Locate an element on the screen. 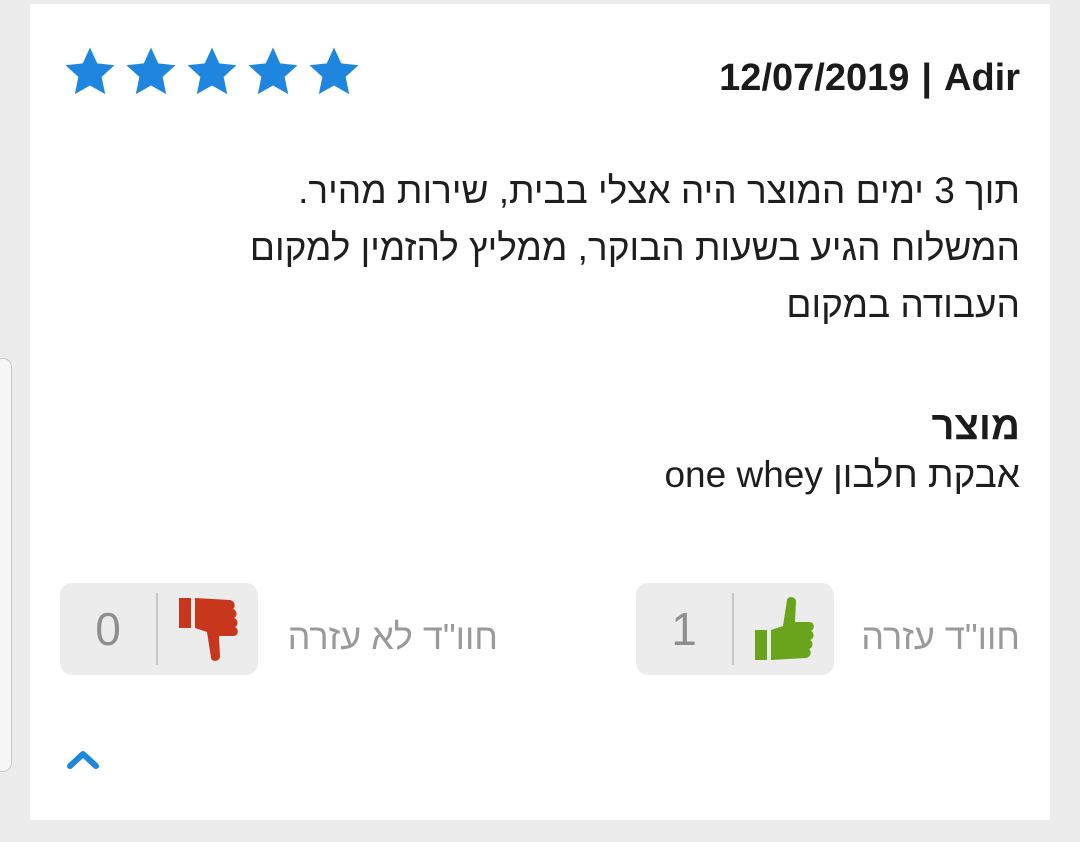  side-scroll-handle is located at coordinates (6, 565).